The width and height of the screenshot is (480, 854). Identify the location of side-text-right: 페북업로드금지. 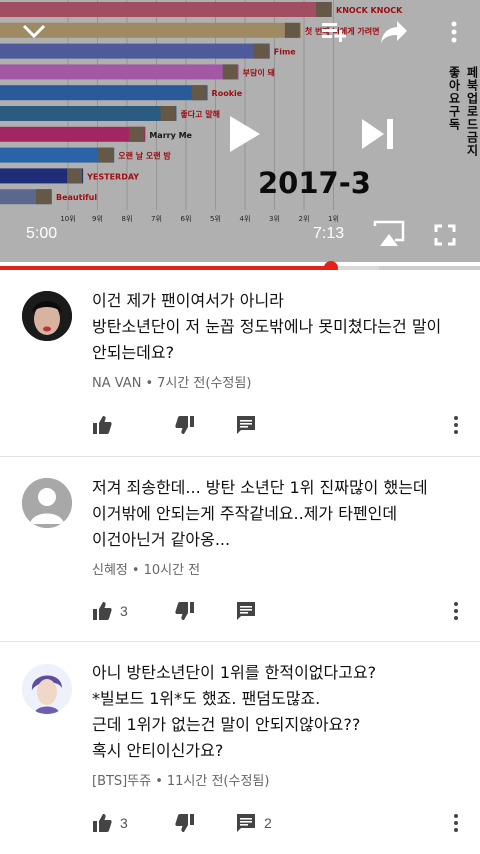
(472, 111).